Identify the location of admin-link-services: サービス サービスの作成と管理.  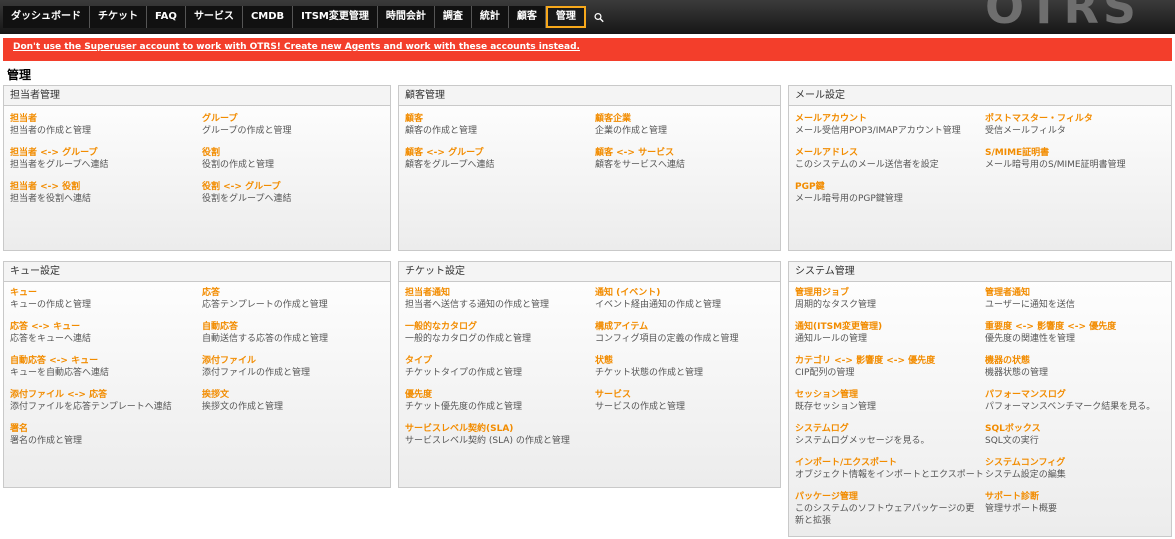
(690, 401).